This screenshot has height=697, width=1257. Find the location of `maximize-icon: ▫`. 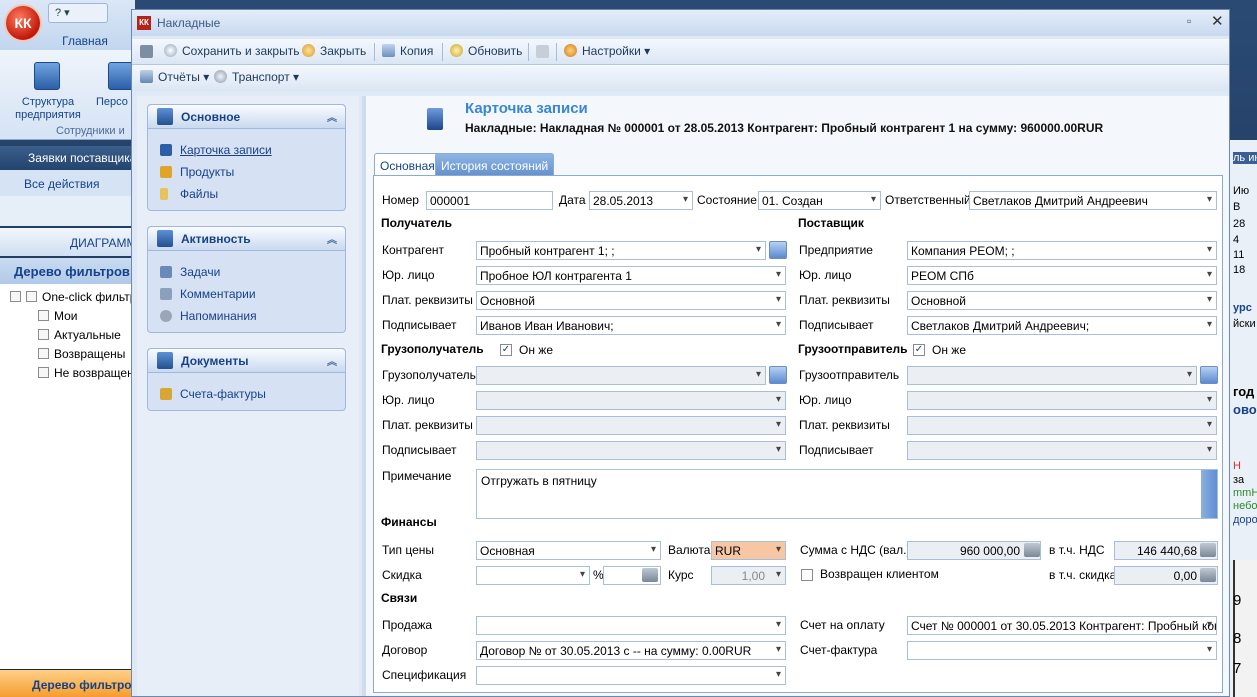

maximize-icon: ▫ is located at coordinates (1189, 21).